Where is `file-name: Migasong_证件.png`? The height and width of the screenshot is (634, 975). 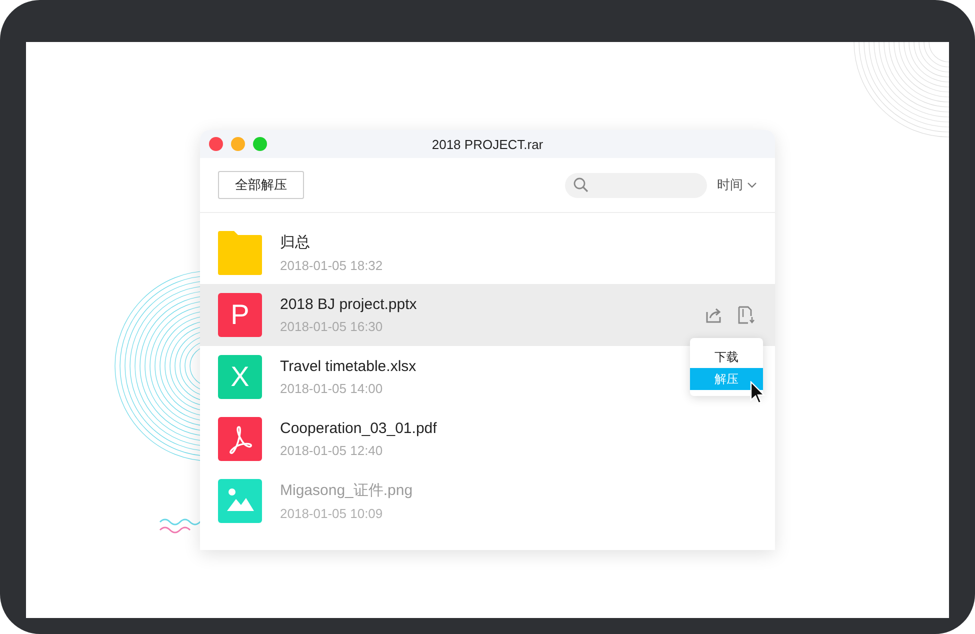 file-name: Migasong_证件.png is located at coordinates (346, 490).